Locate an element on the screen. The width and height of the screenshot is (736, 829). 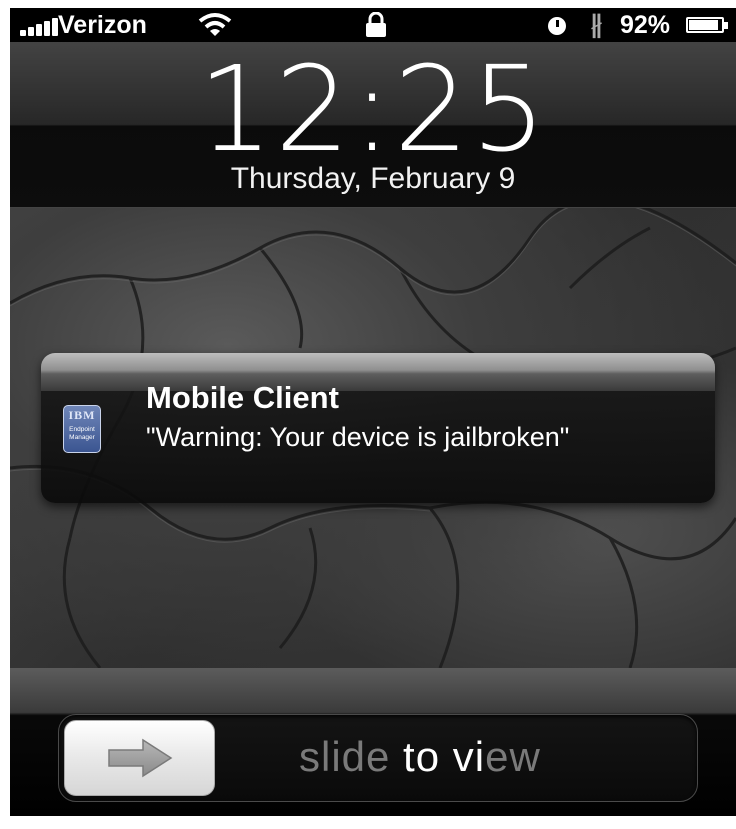
slider-label: slide to view is located at coordinates (420, 757).